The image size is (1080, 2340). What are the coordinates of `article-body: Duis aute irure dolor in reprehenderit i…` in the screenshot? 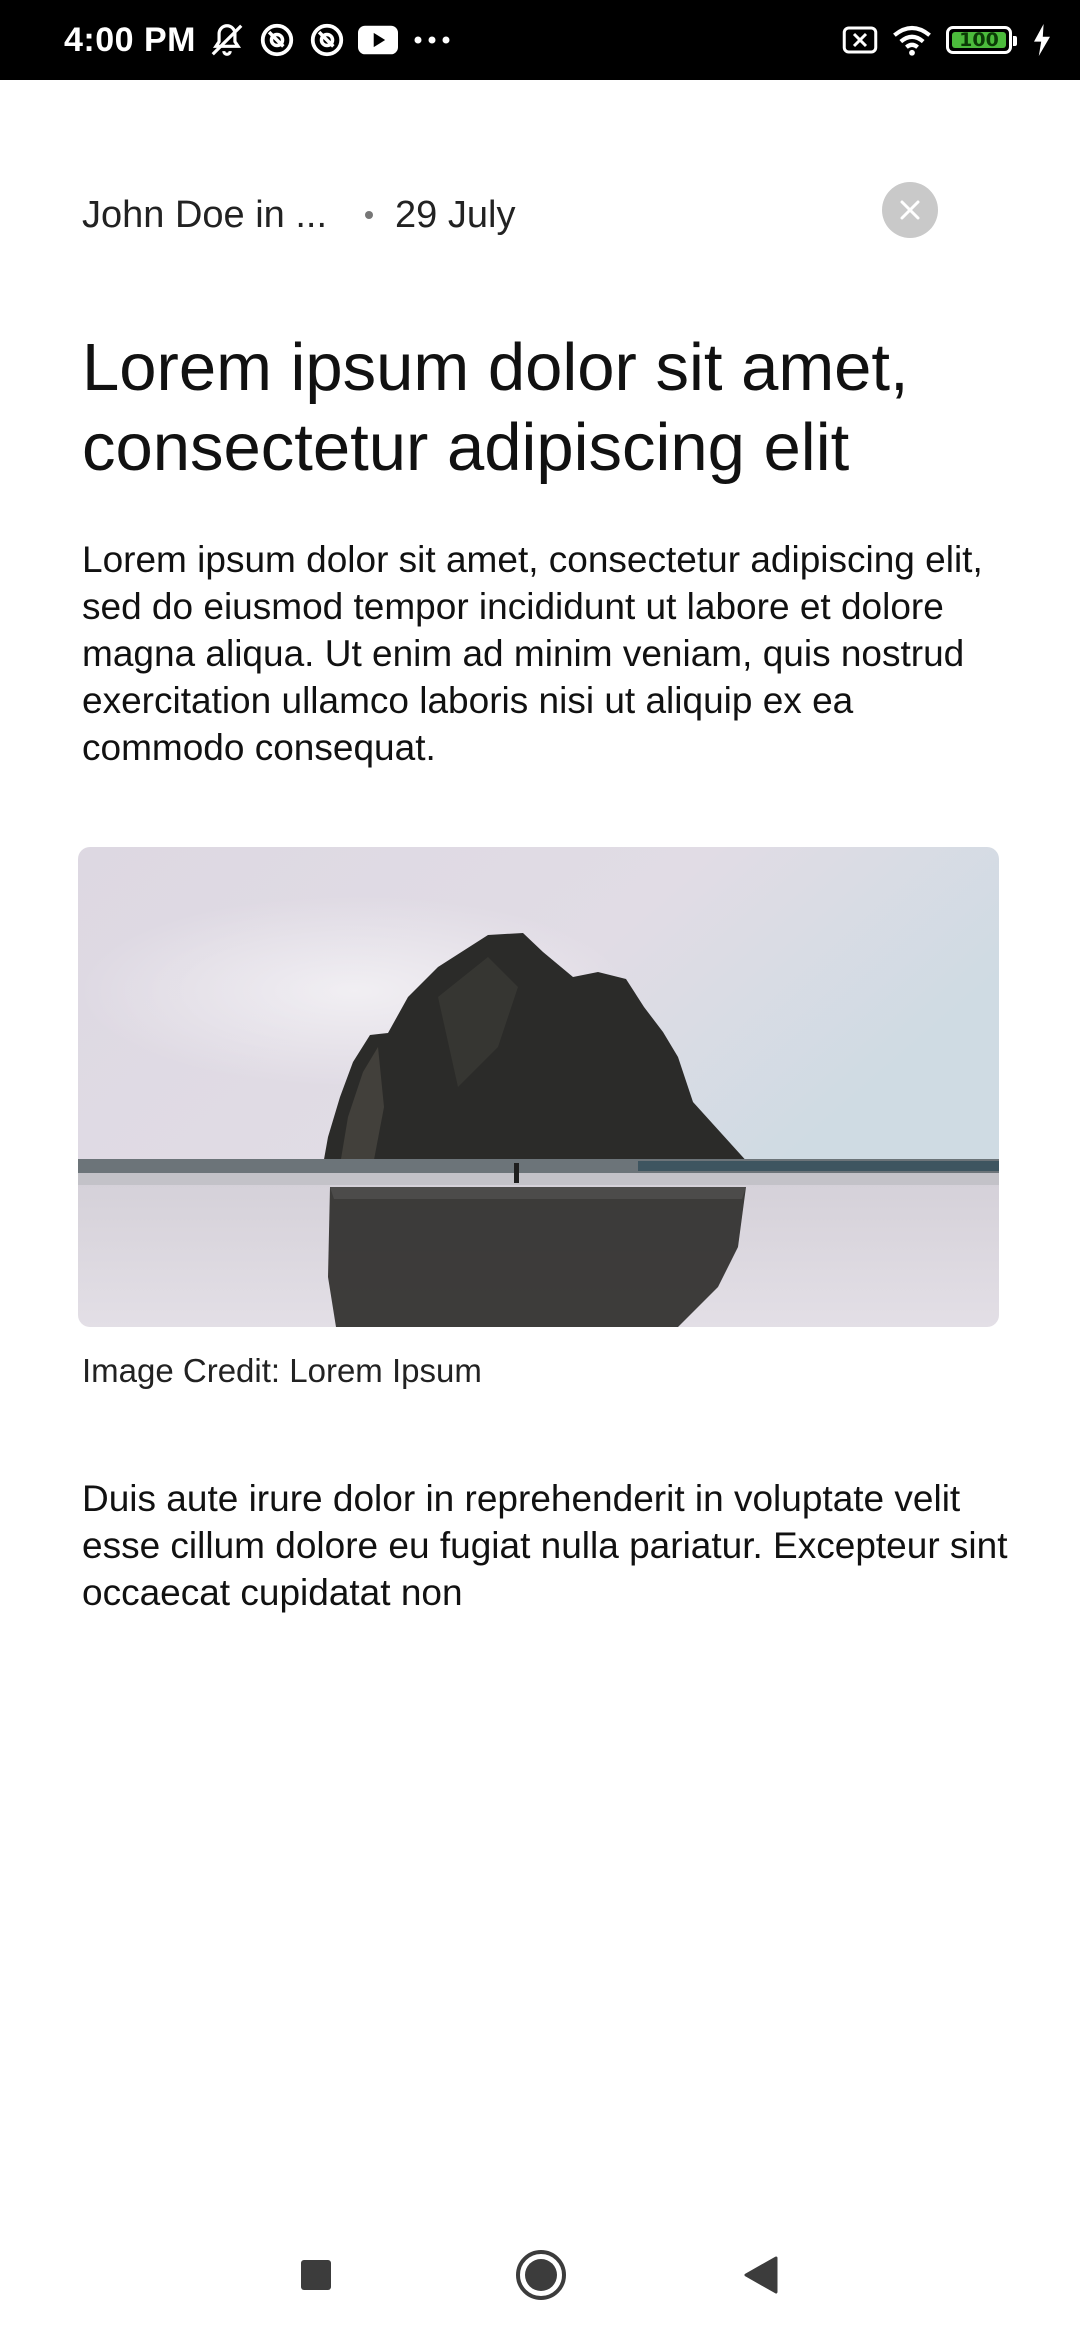 It's located at (545, 1545).